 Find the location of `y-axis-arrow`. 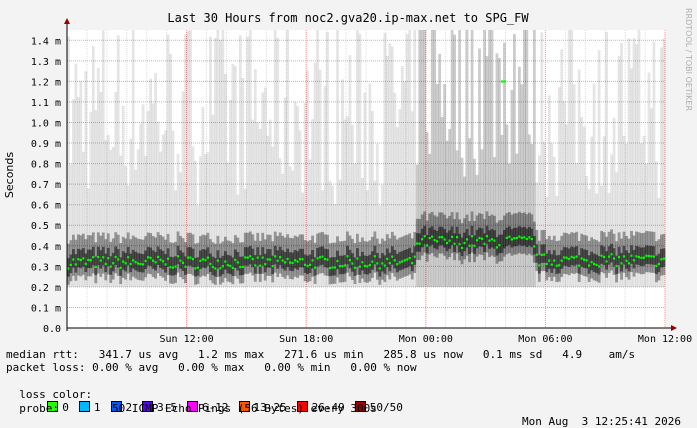

y-axis-arrow is located at coordinates (67, 21).